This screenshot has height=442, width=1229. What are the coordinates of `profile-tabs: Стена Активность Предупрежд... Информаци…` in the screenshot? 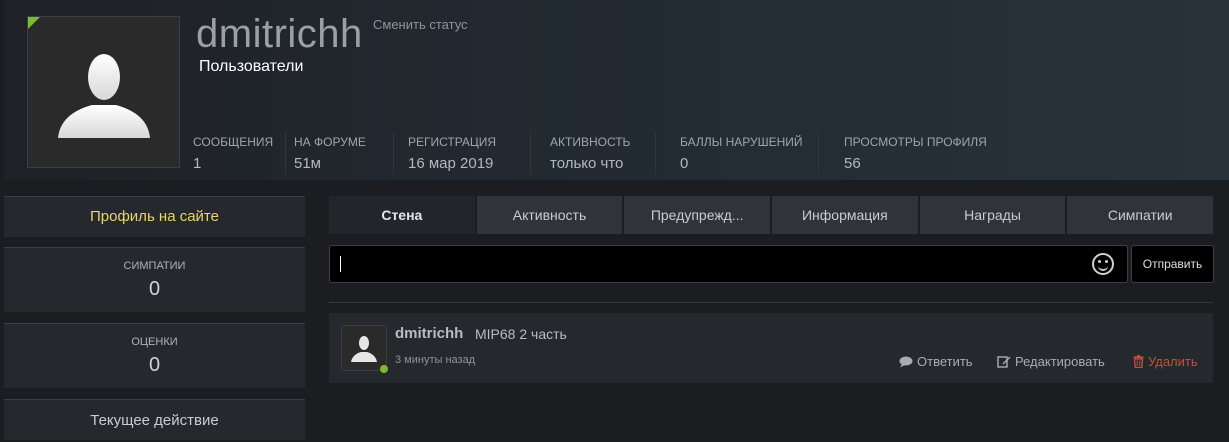 It's located at (771, 215).